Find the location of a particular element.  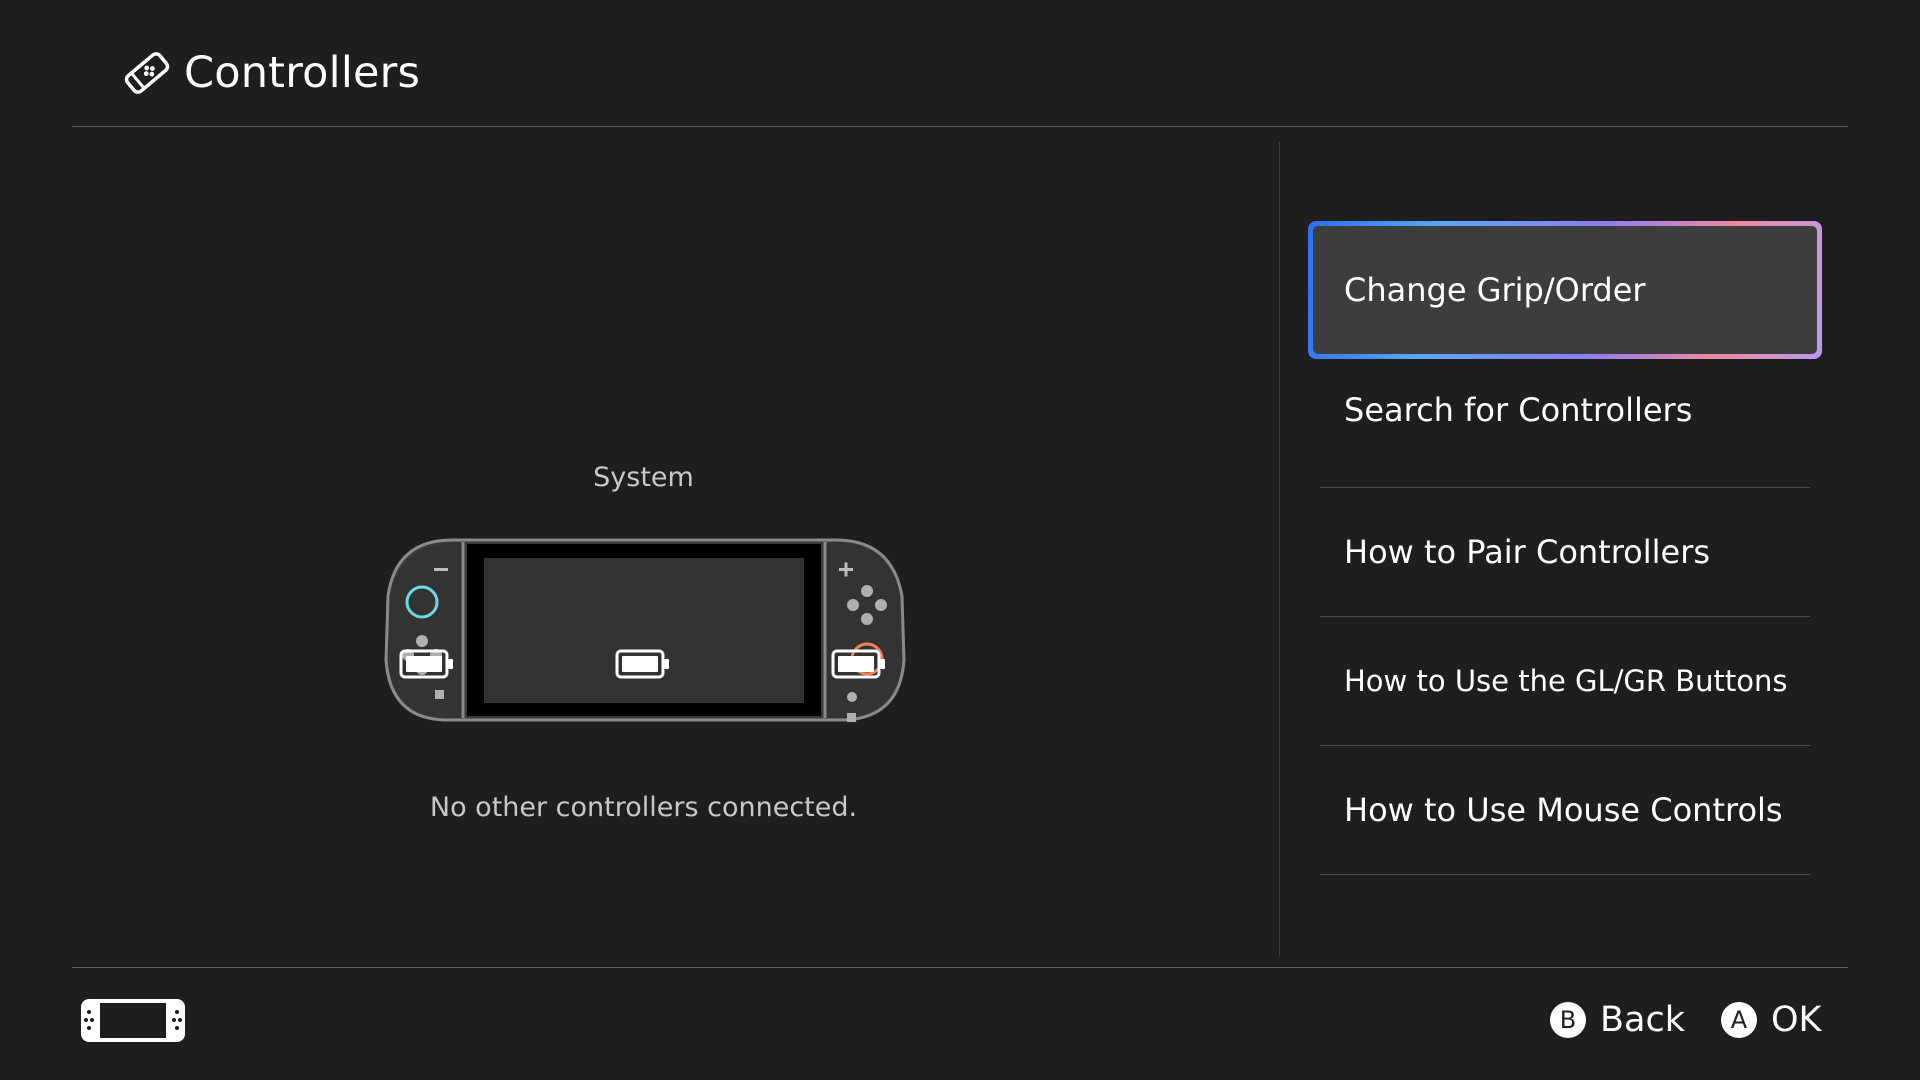

no-controllers-message: No other controllers connected. is located at coordinates (643, 807).